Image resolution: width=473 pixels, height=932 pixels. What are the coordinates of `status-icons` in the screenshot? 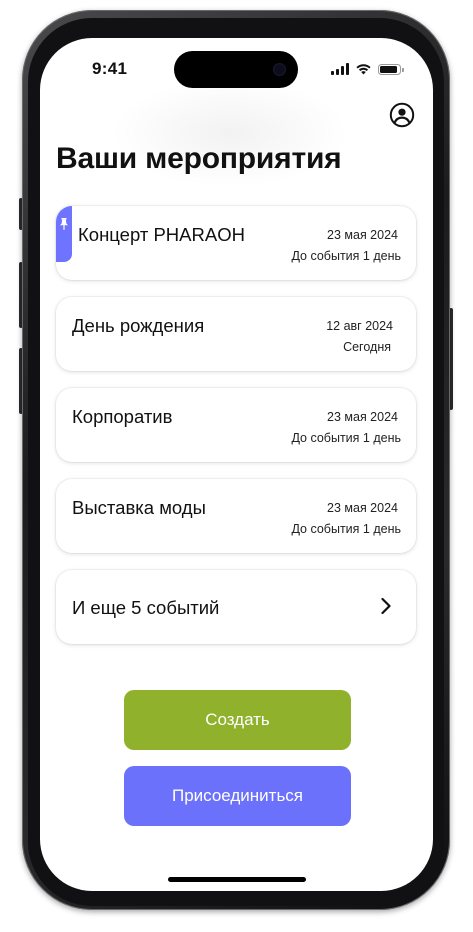 It's located at (367, 69).